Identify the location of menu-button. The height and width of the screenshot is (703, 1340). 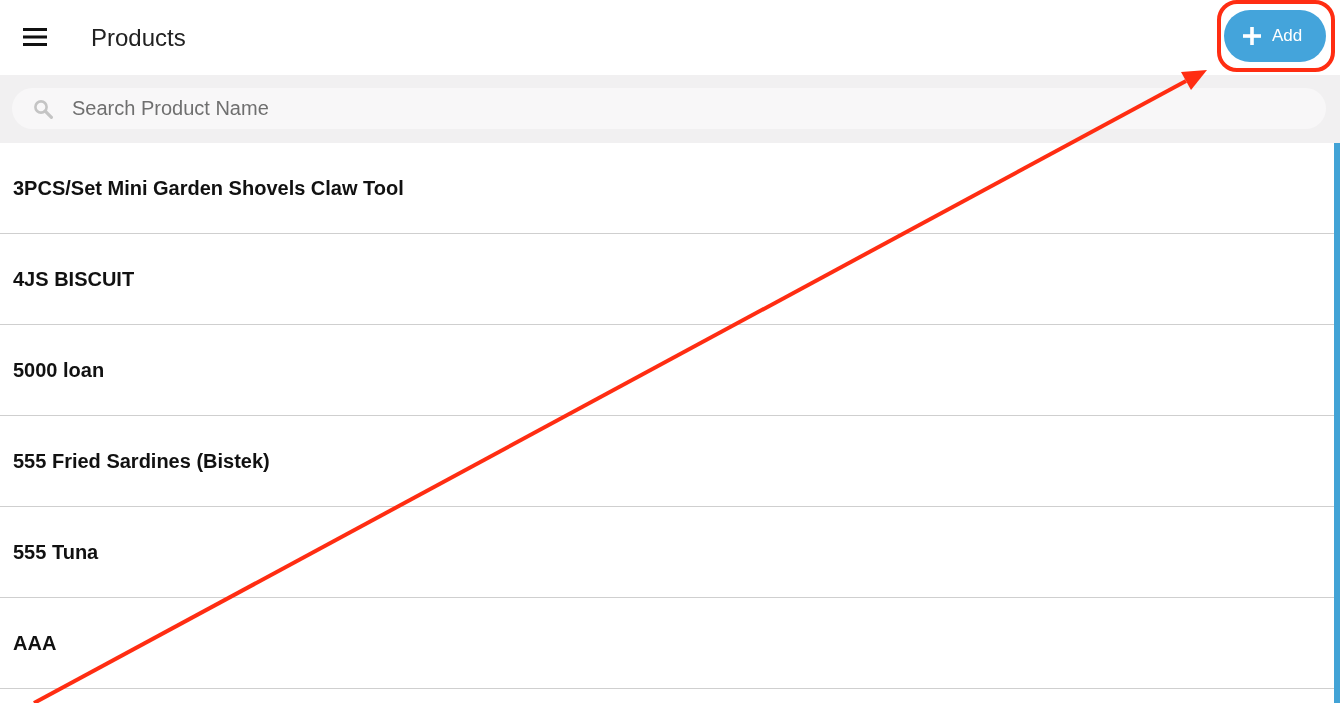
(35, 37).